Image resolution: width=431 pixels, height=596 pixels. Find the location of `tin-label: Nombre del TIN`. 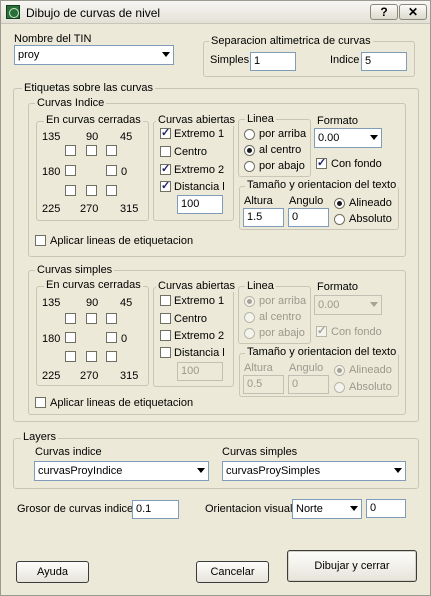

tin-label: Nombre del TIN is located at coordinates (53, 39).